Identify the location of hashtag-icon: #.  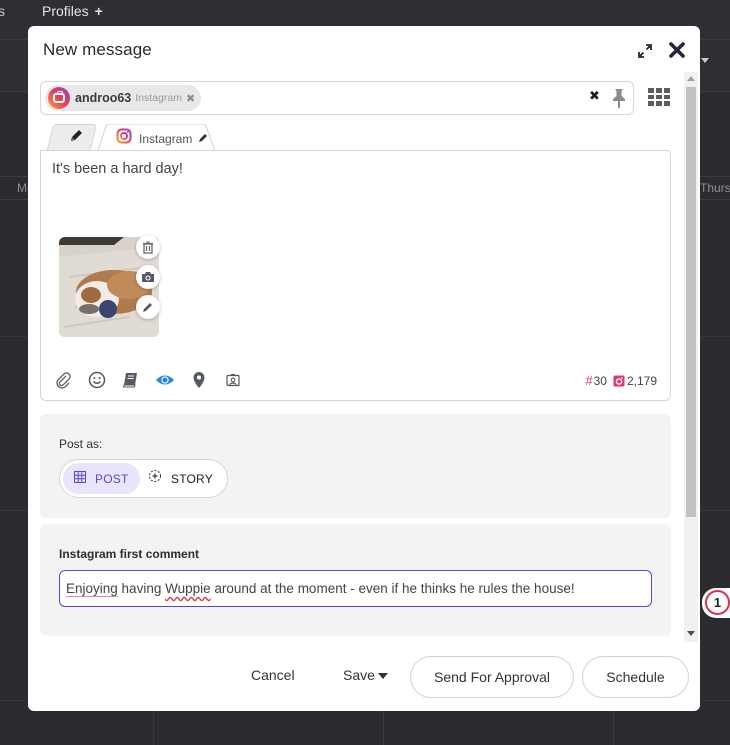
(589, 380).